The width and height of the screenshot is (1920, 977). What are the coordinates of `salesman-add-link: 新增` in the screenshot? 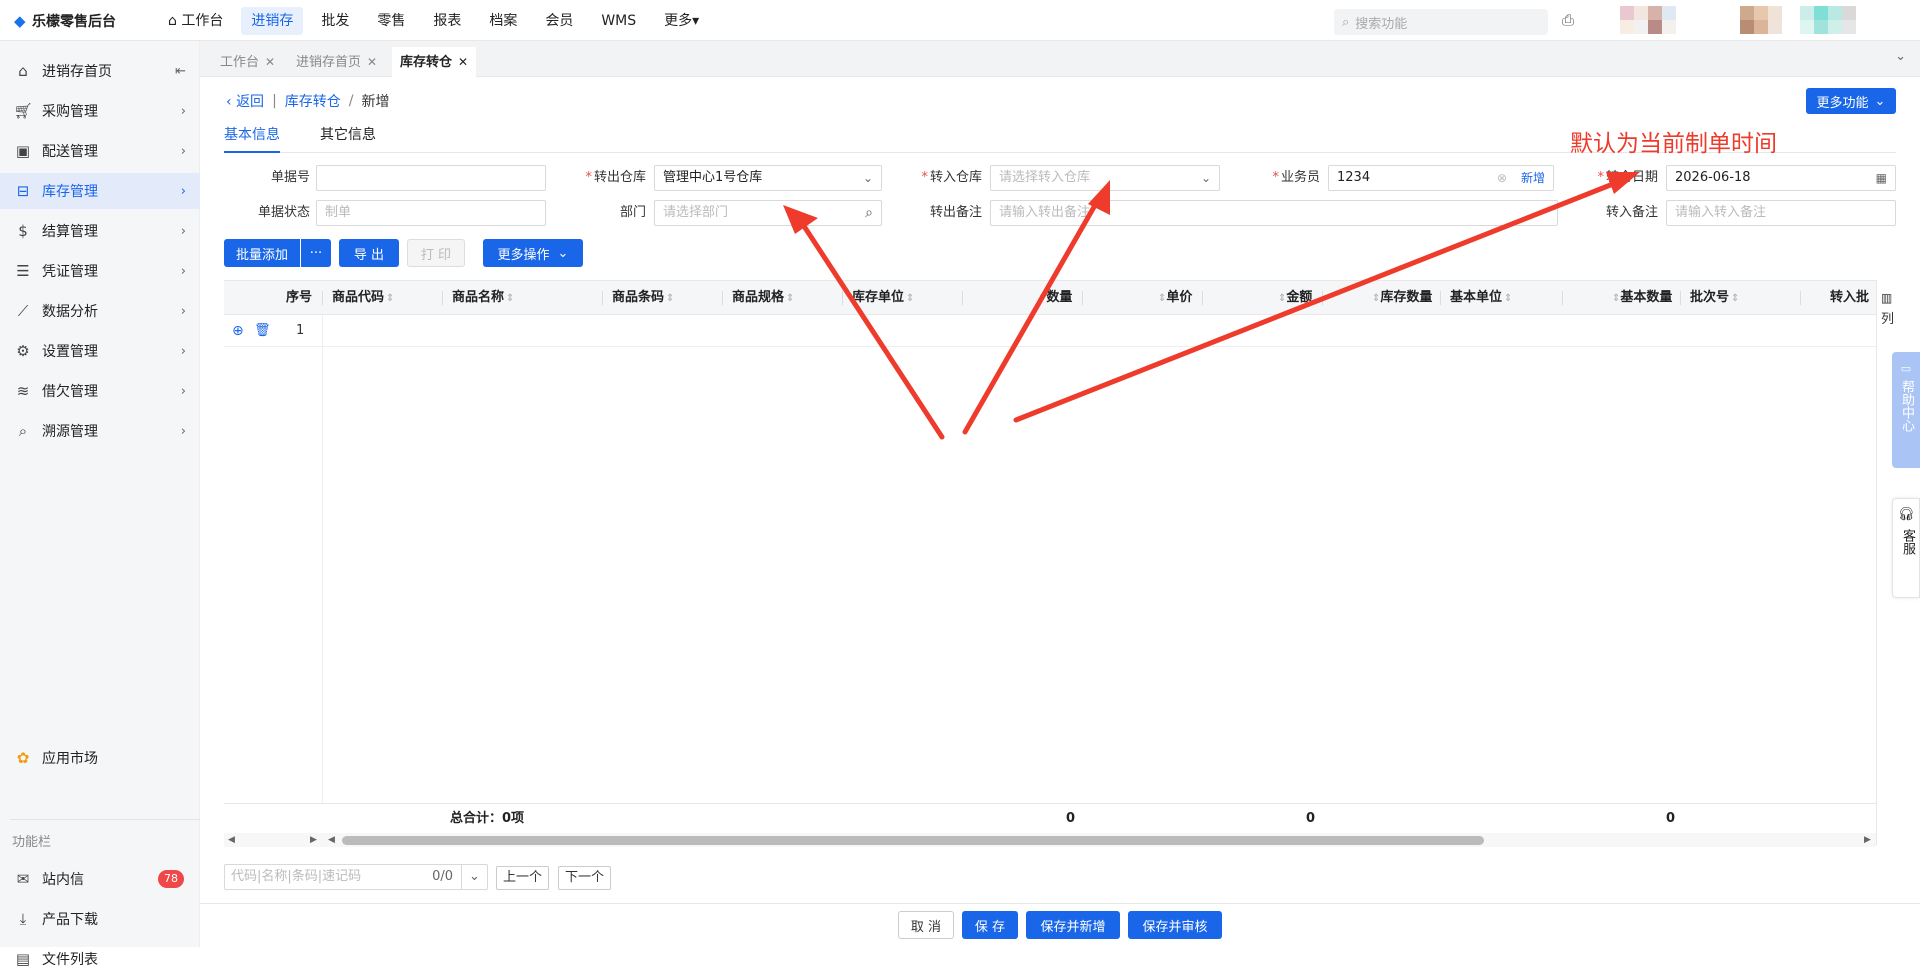 It's located at (1533, 178).